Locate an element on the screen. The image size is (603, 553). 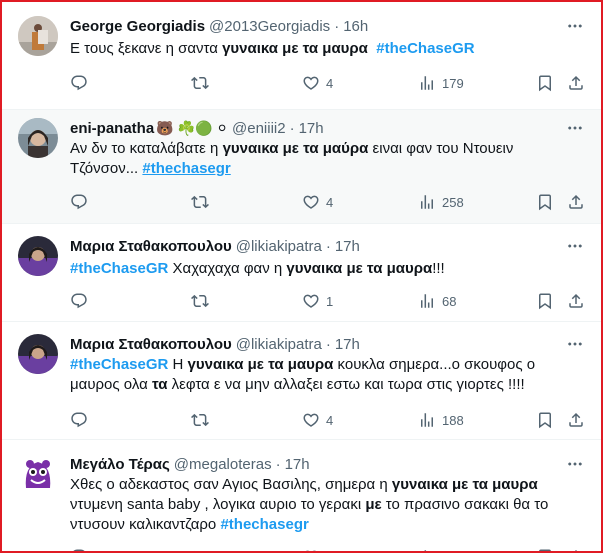
text-segment: Χαχαχαχα φαν η is located at coordinates (227, 268).